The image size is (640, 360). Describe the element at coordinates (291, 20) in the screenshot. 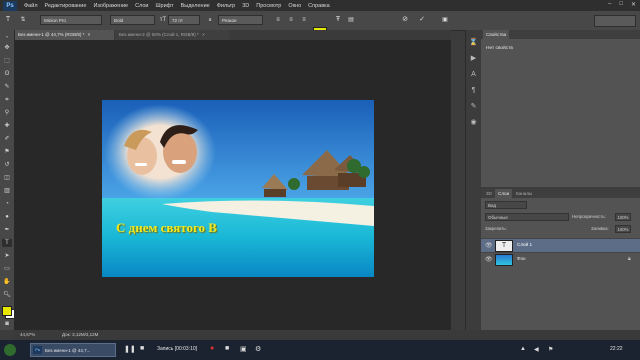

I see `align-center-icon: ≡` at that location.